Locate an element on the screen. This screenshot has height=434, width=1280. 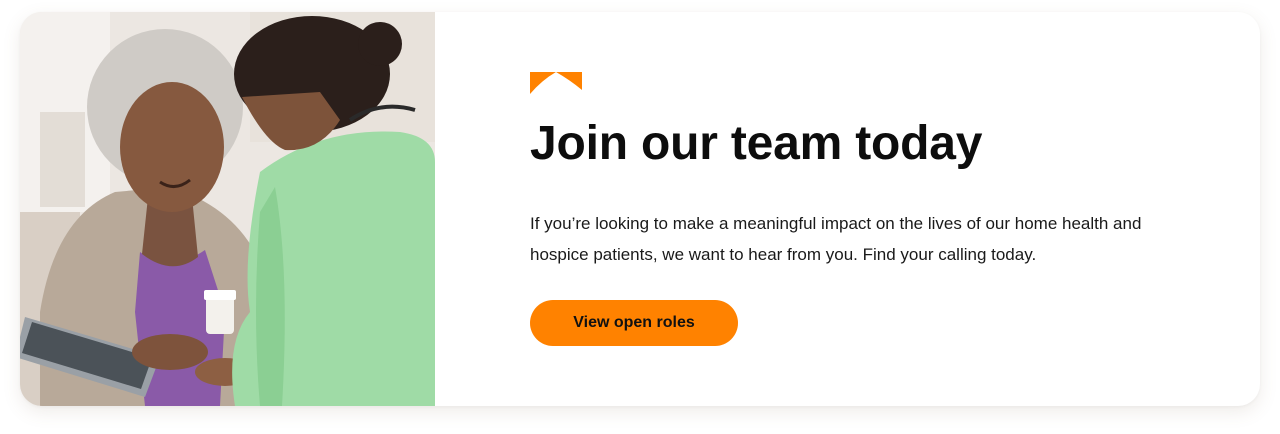
page-title: Join our team today is located at coordinates (756, 143).